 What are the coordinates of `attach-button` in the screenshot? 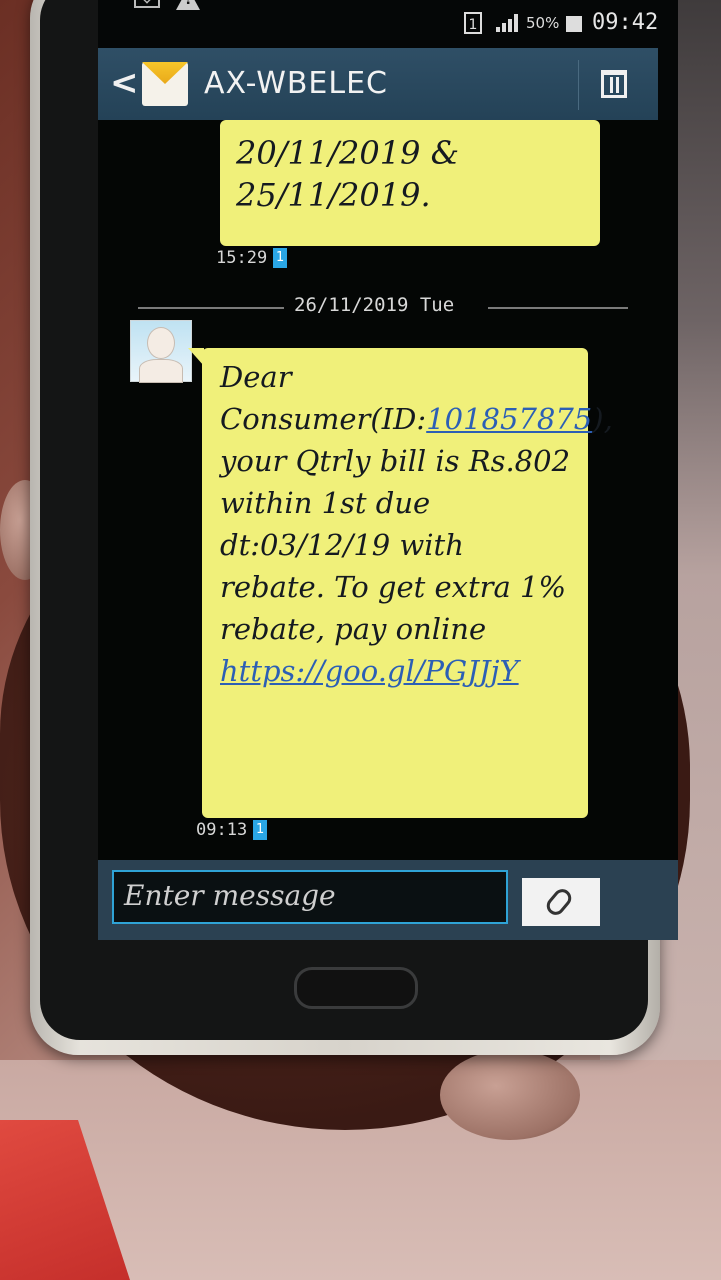 It's located at (561, 902).